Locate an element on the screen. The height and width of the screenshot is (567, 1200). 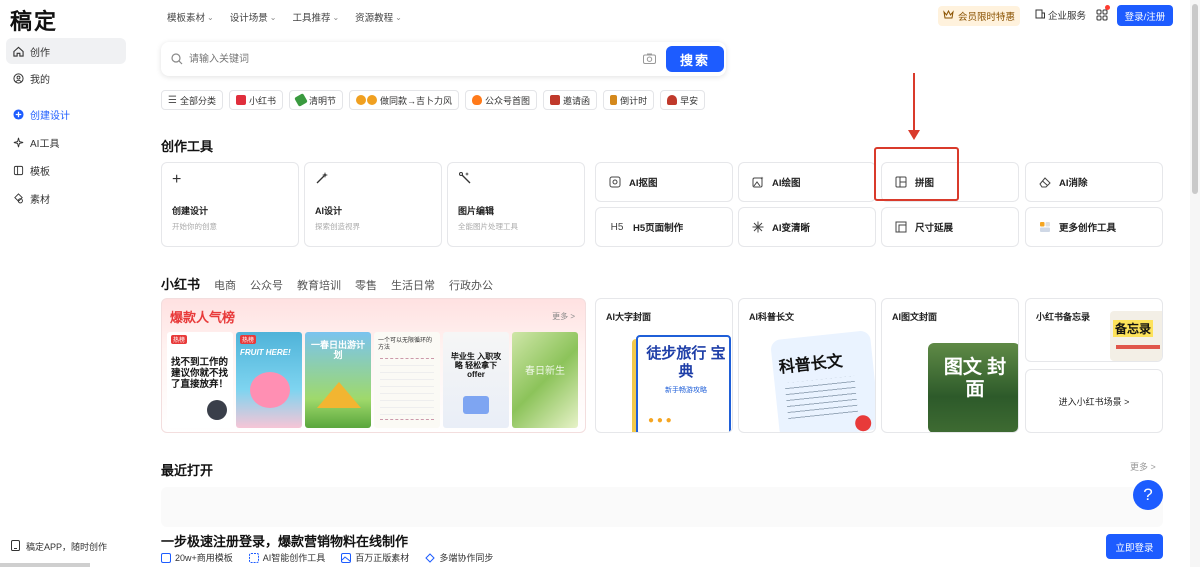
hot-title: 爆款人气榜 is located at coordinates (203, 317).